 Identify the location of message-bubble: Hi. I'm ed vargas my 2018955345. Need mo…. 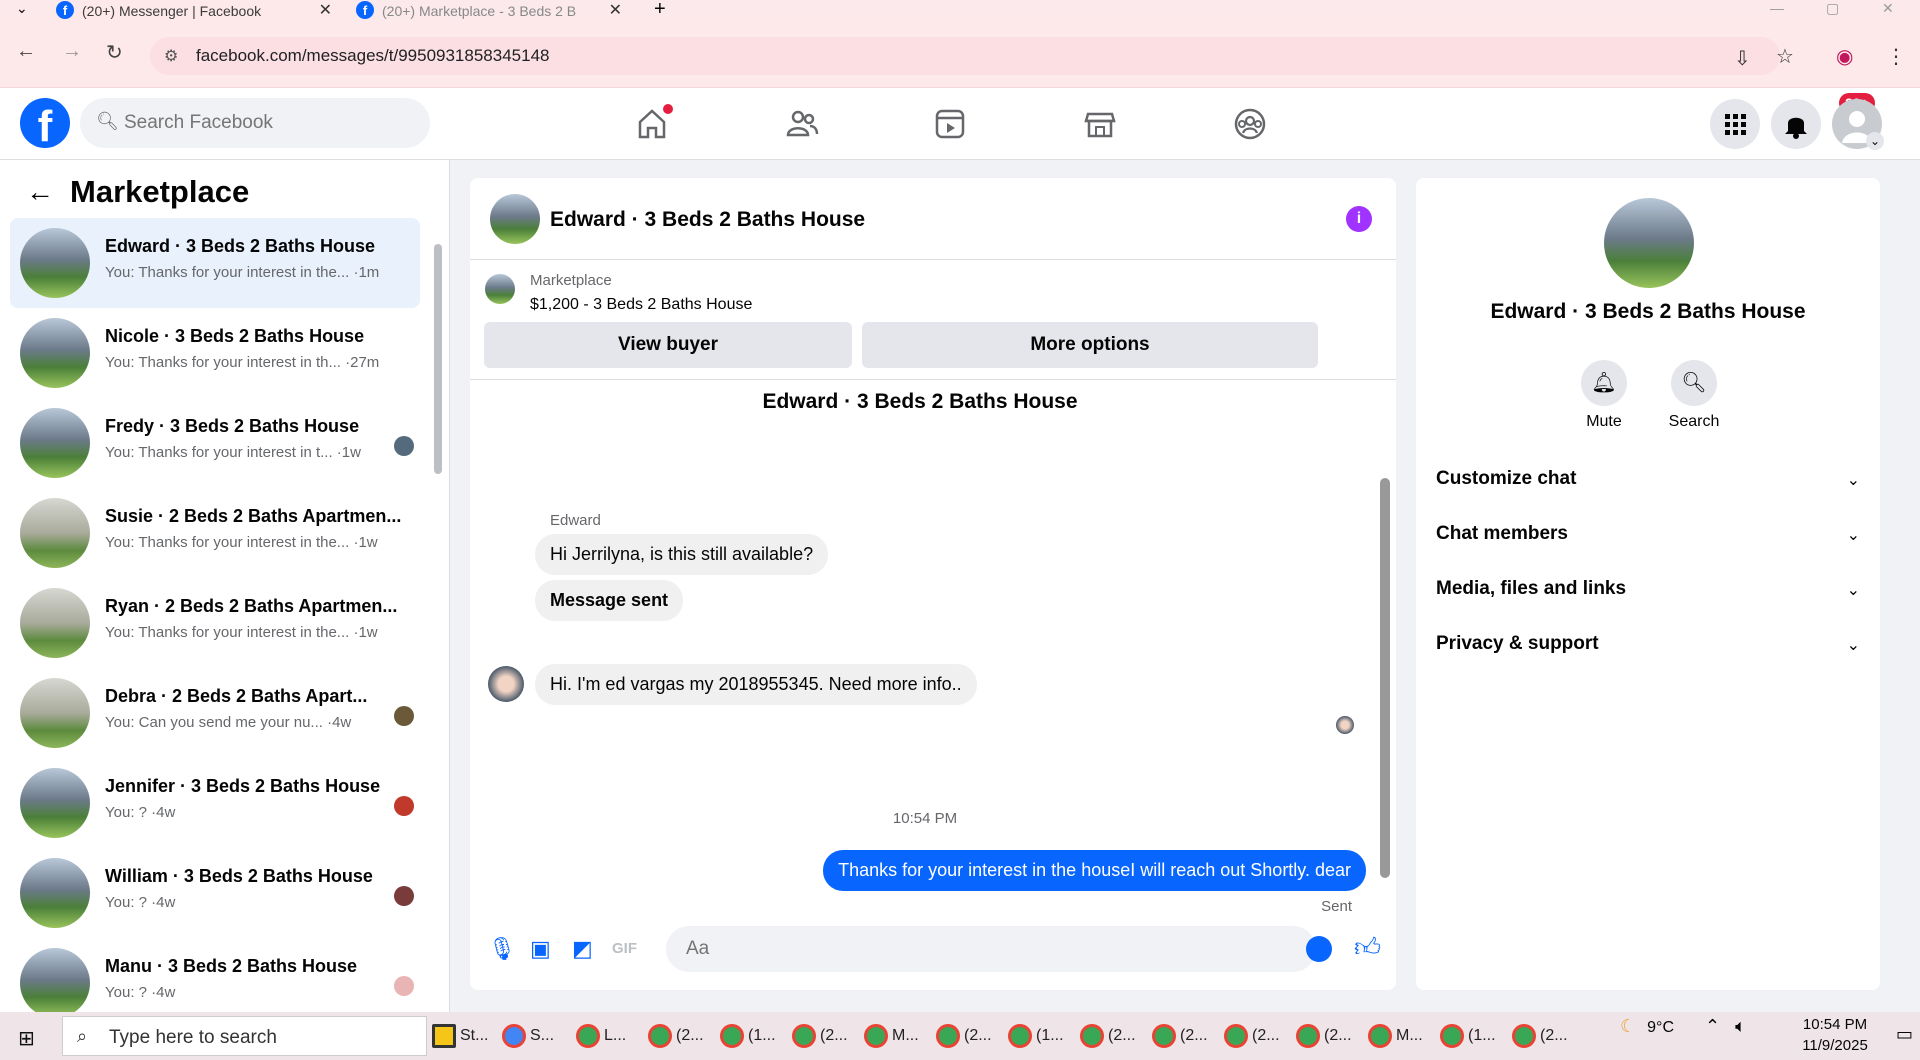
(756, 684).